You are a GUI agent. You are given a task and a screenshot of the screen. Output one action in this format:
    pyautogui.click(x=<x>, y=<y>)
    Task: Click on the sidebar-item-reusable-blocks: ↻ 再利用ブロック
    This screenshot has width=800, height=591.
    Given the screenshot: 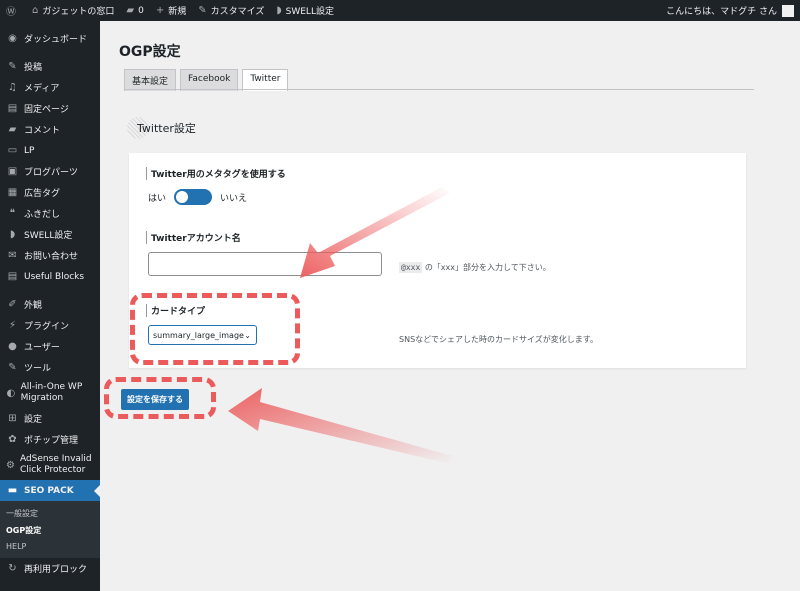 What is the action you would take?
    pyautogui.click(x=50, y=568)
    